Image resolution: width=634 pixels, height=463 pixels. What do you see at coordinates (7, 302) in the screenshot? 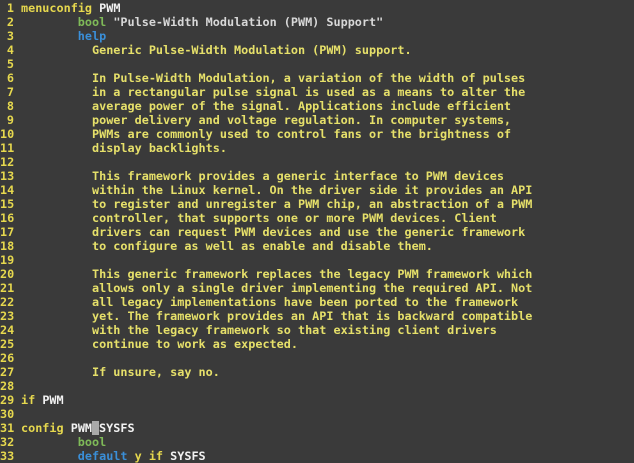
I see `line-number: 22` at bounding box center [7, 302].